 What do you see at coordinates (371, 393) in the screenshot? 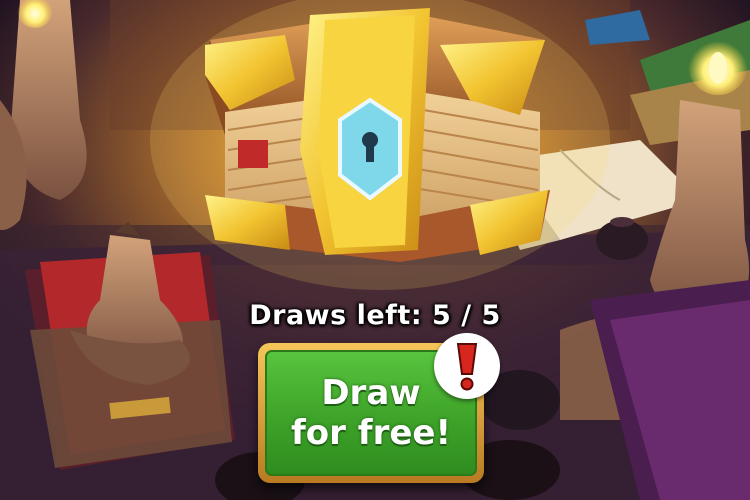
I see `draw-button-label-line1: Draw` at bounding box center [371, 393].